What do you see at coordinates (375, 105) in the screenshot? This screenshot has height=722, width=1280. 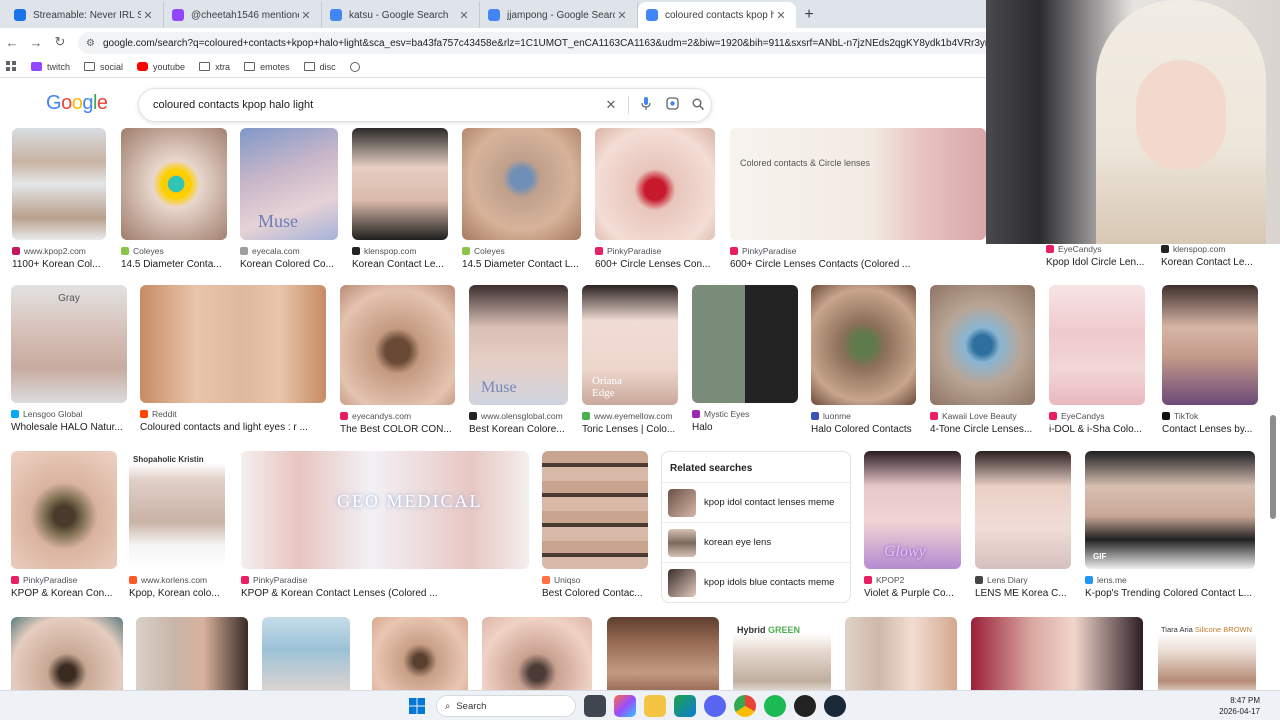 I see `search-input` at bounding box center [375, 105].